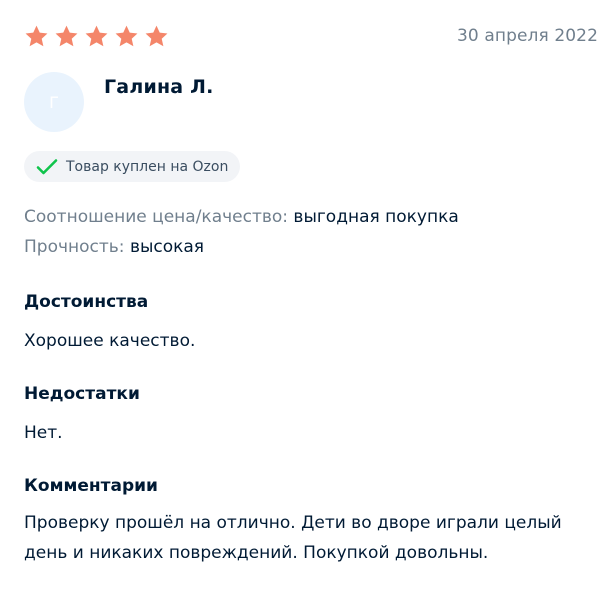 Image resolution: width=614 pixels, height=593 pixels. Describe the element at coordinates (376, 217) in the screenshot. I see `attribute-value: выгодная покупка` at that location.